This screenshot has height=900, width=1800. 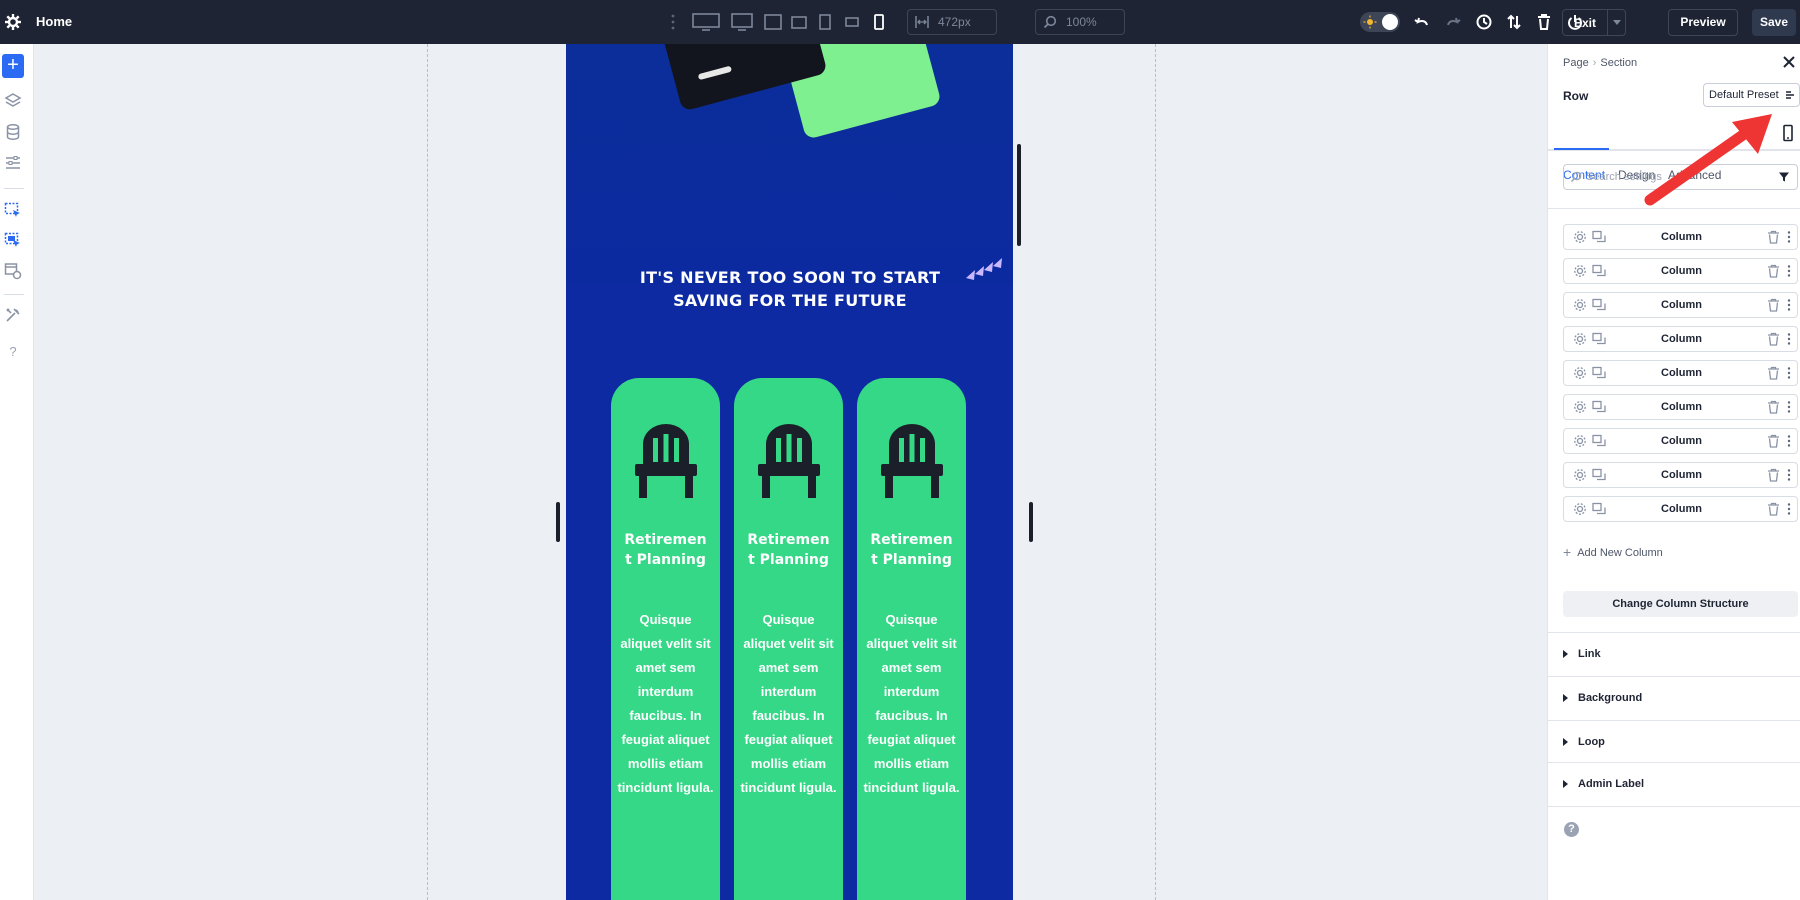 What do you see at coordinates (1618, 63) in the screenshot?
I see `breadcrumb-section: Section` at bounding box center [1618, 63].